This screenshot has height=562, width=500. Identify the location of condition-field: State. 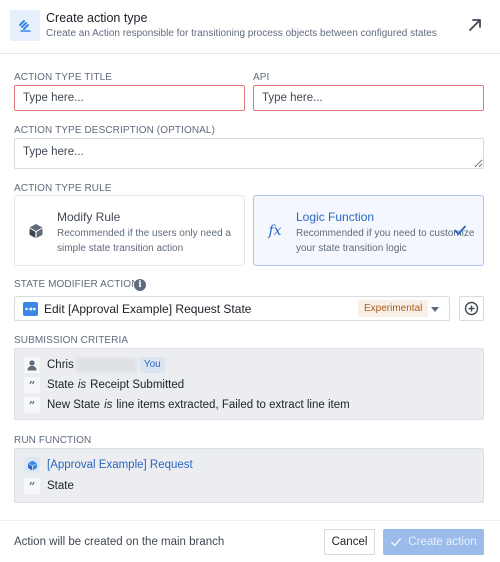
(60, 385).